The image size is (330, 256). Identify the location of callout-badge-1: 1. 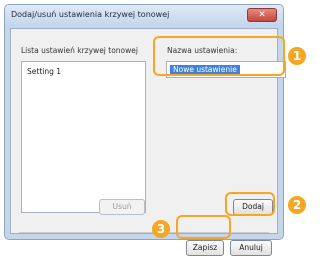
(297, 56).